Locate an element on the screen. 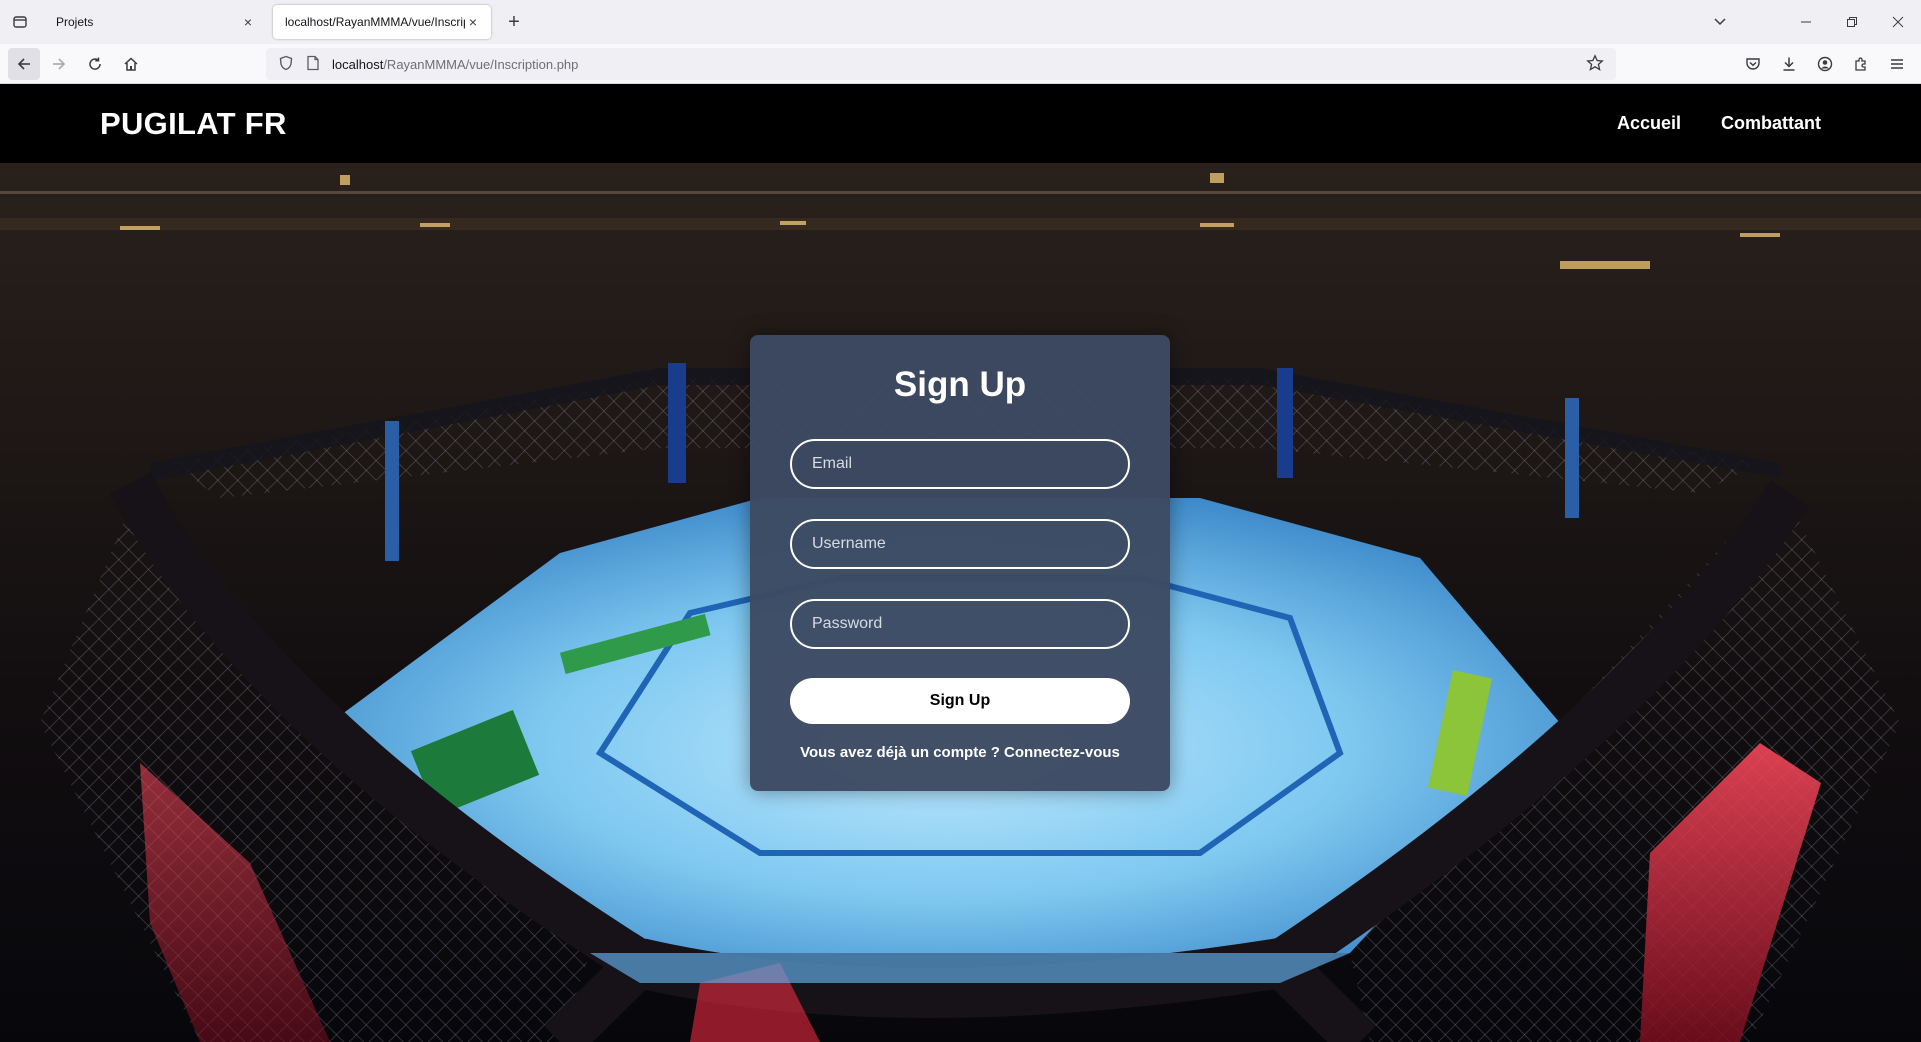  document-icon is located at coordinates (313, 62).